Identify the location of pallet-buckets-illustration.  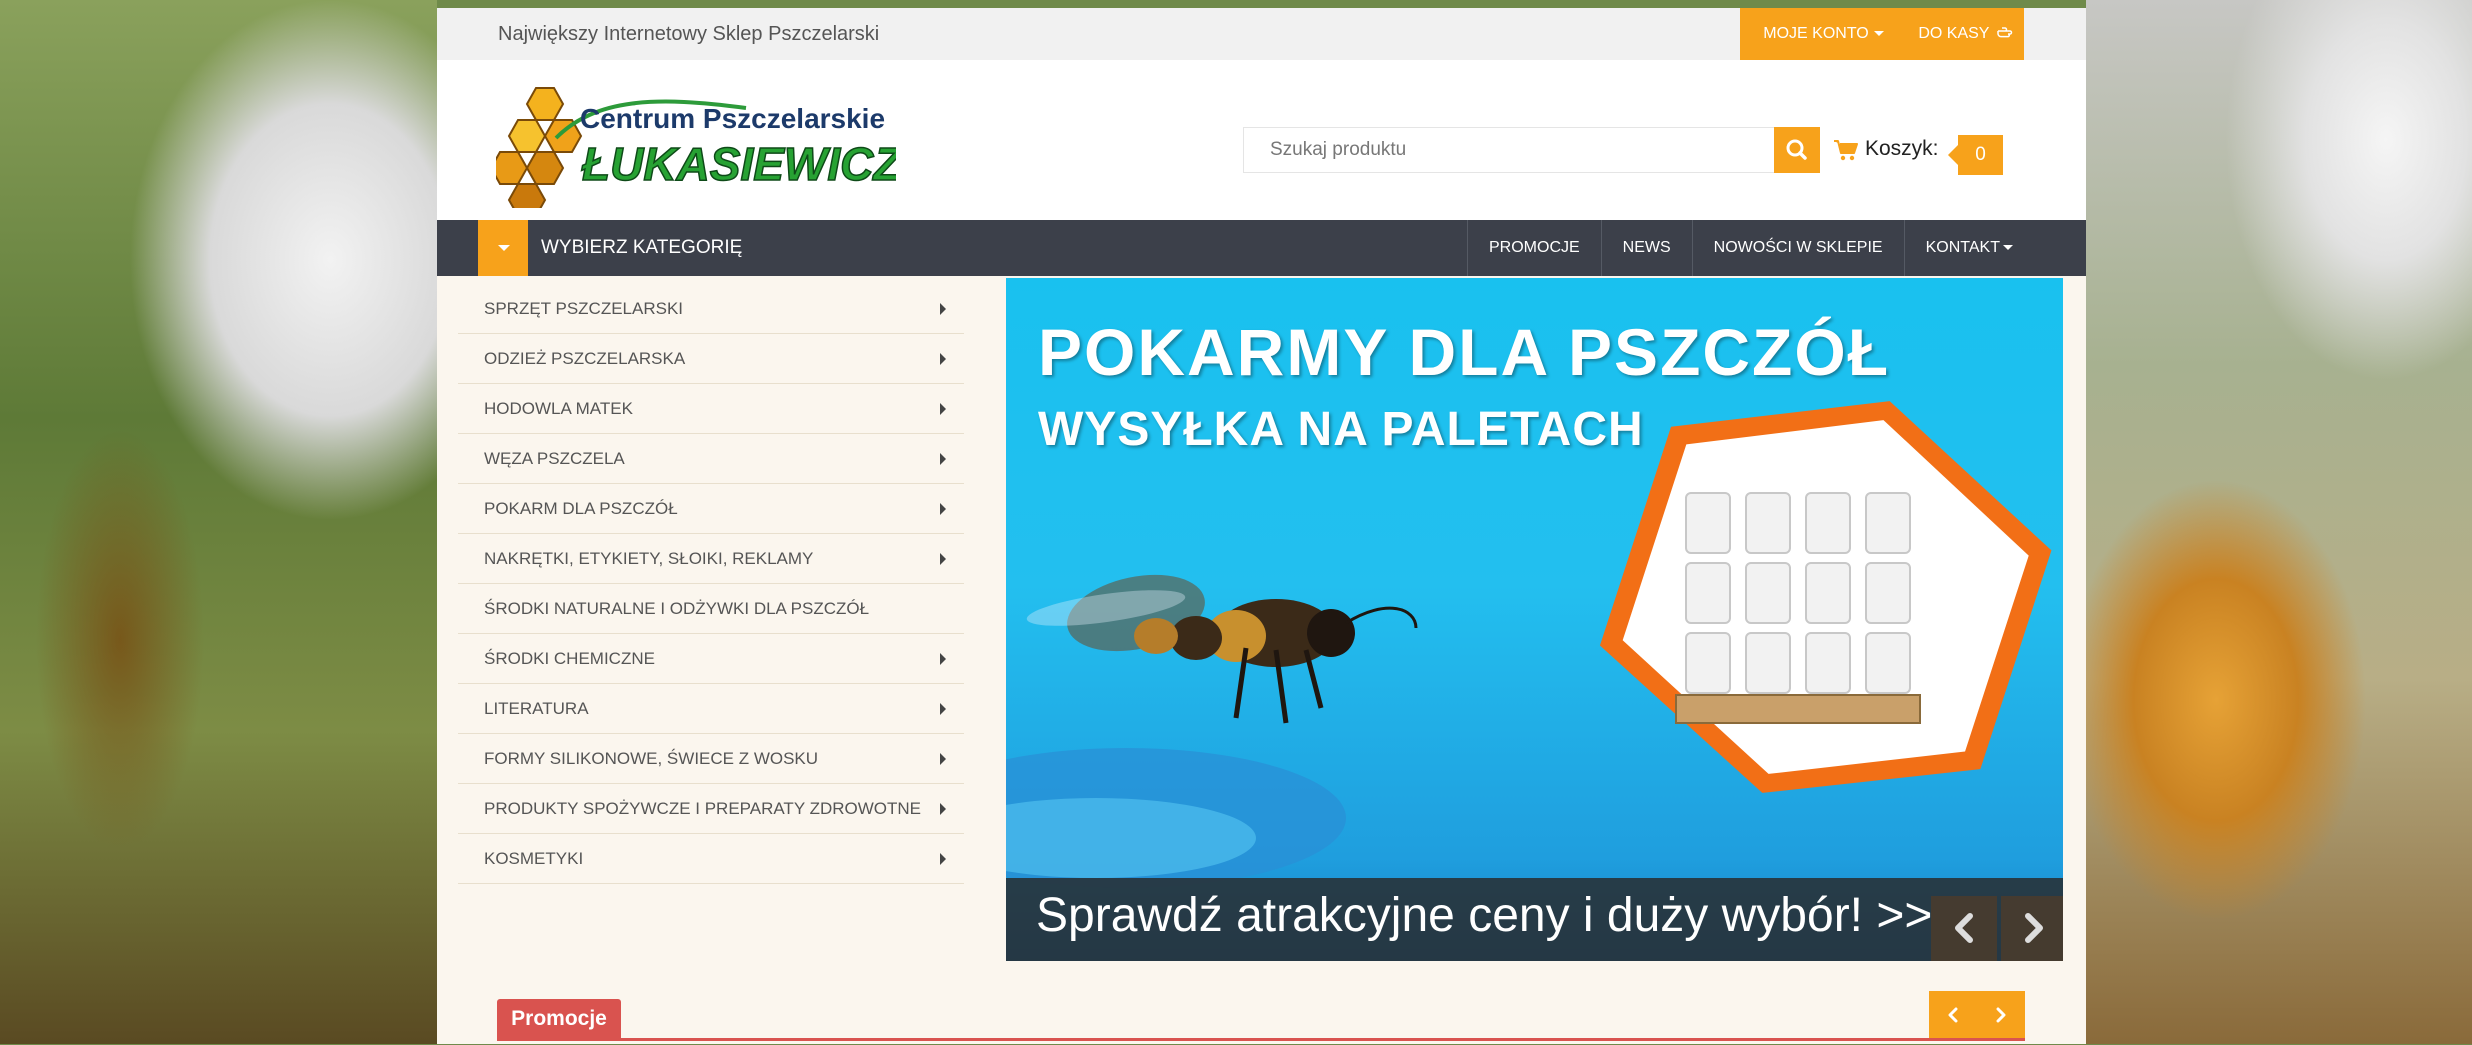
(1825, 597).